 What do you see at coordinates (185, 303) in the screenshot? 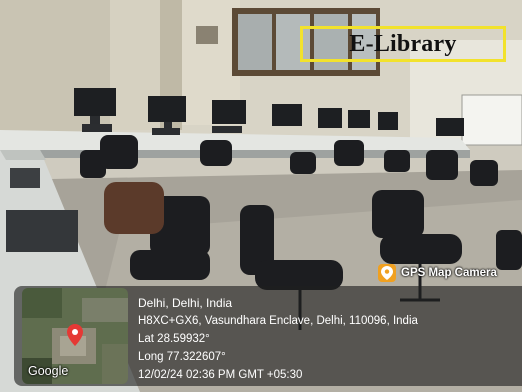
I see `location-title: Delhi, Delhi, India` at bounding box center [185, 303].